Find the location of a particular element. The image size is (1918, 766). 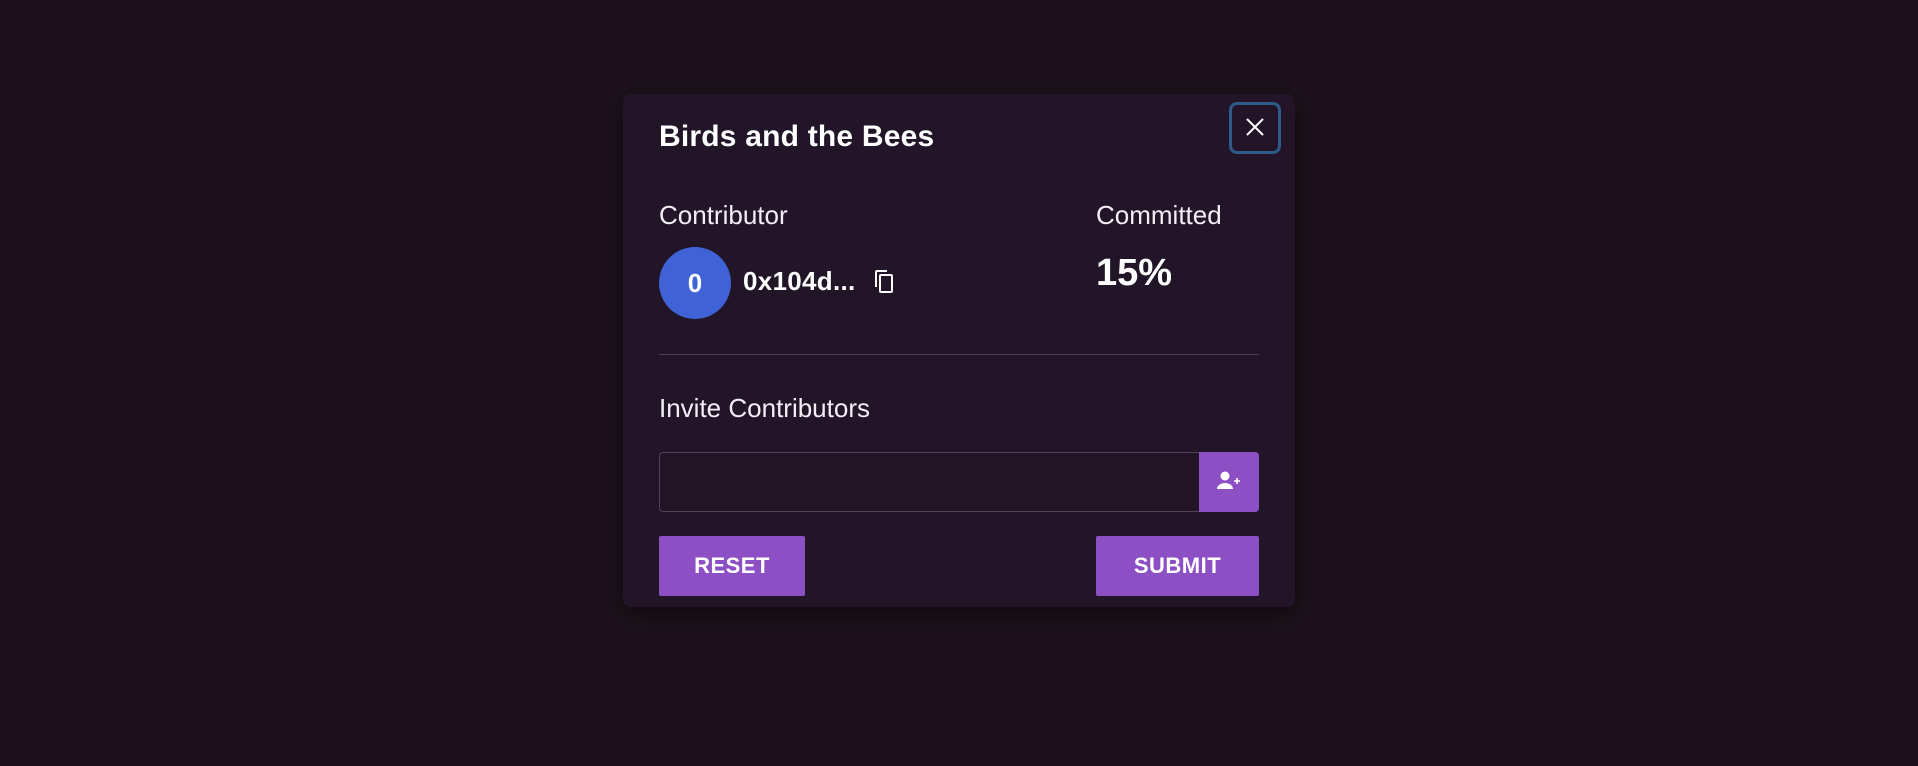

committed-value: 15% is located at coordinates (1134, 273).